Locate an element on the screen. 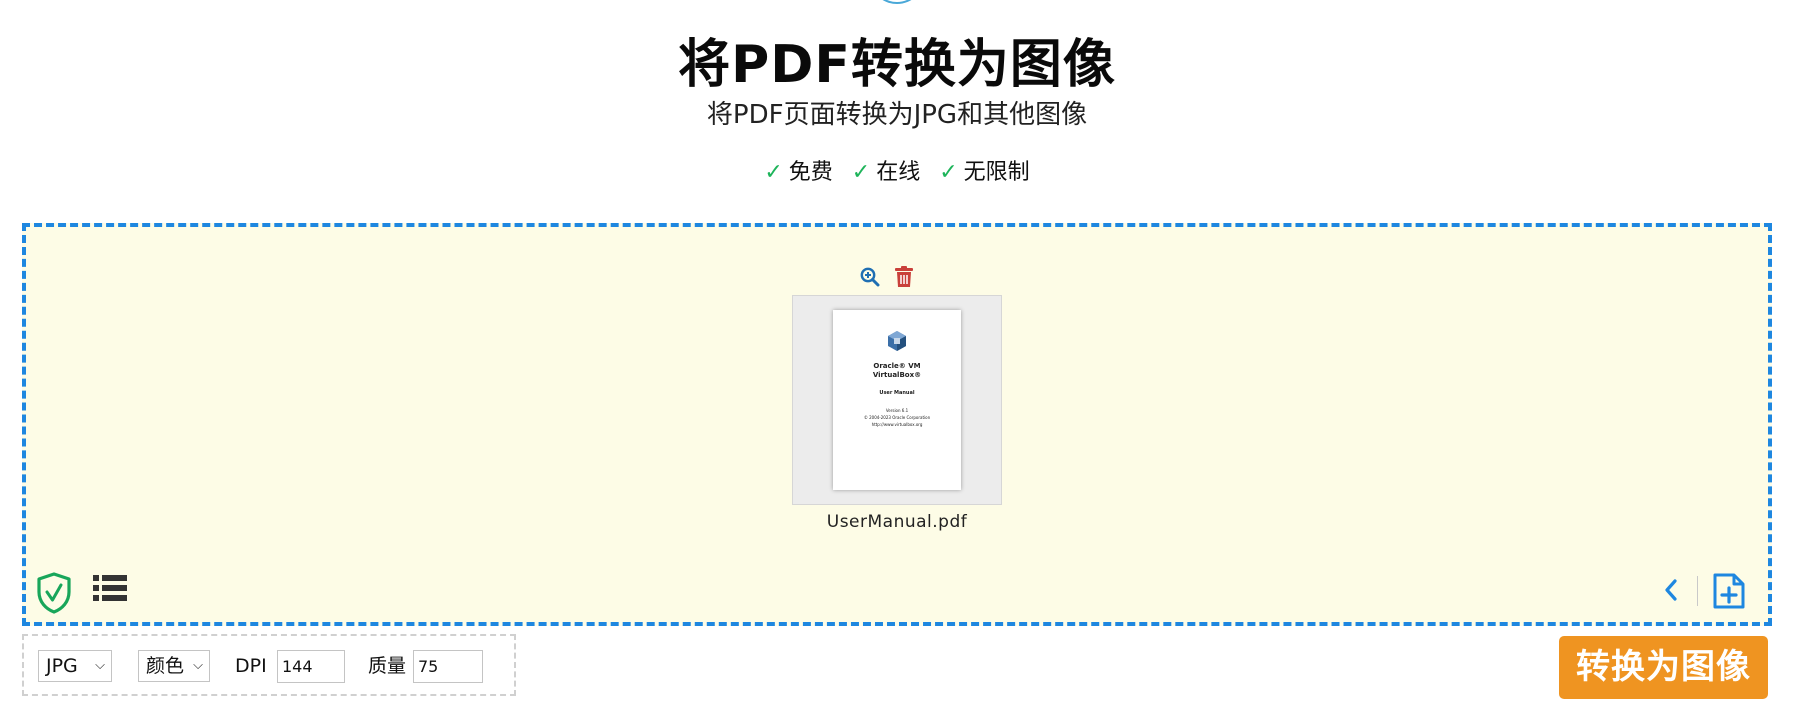 The width and height of the screenshot is (1794, 717). color-value: 颜色 is located at coordinates (165, 666).